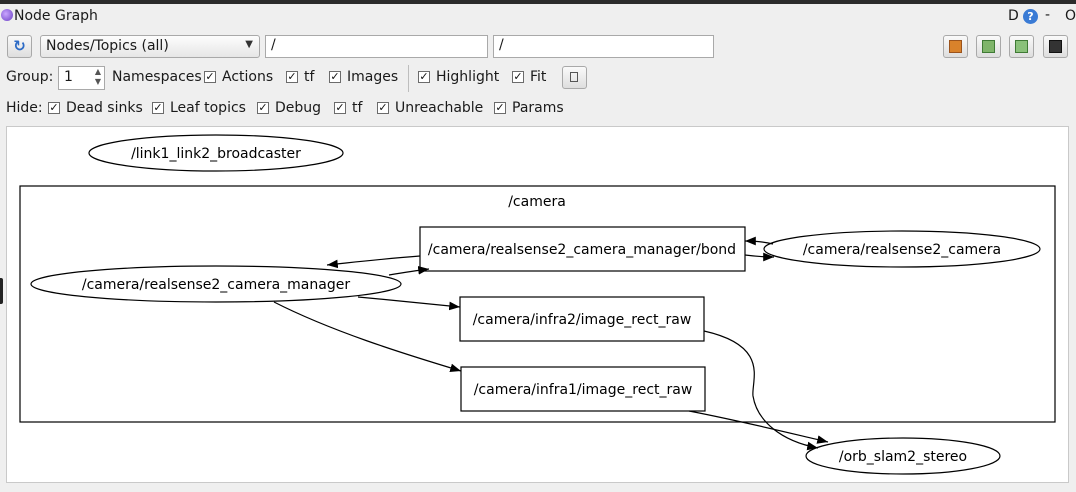 The image size is (1076, 492). Describe the element at coordinates (518, 77) in the screenshot. I see `fit-checkbox: ✓` at that location.